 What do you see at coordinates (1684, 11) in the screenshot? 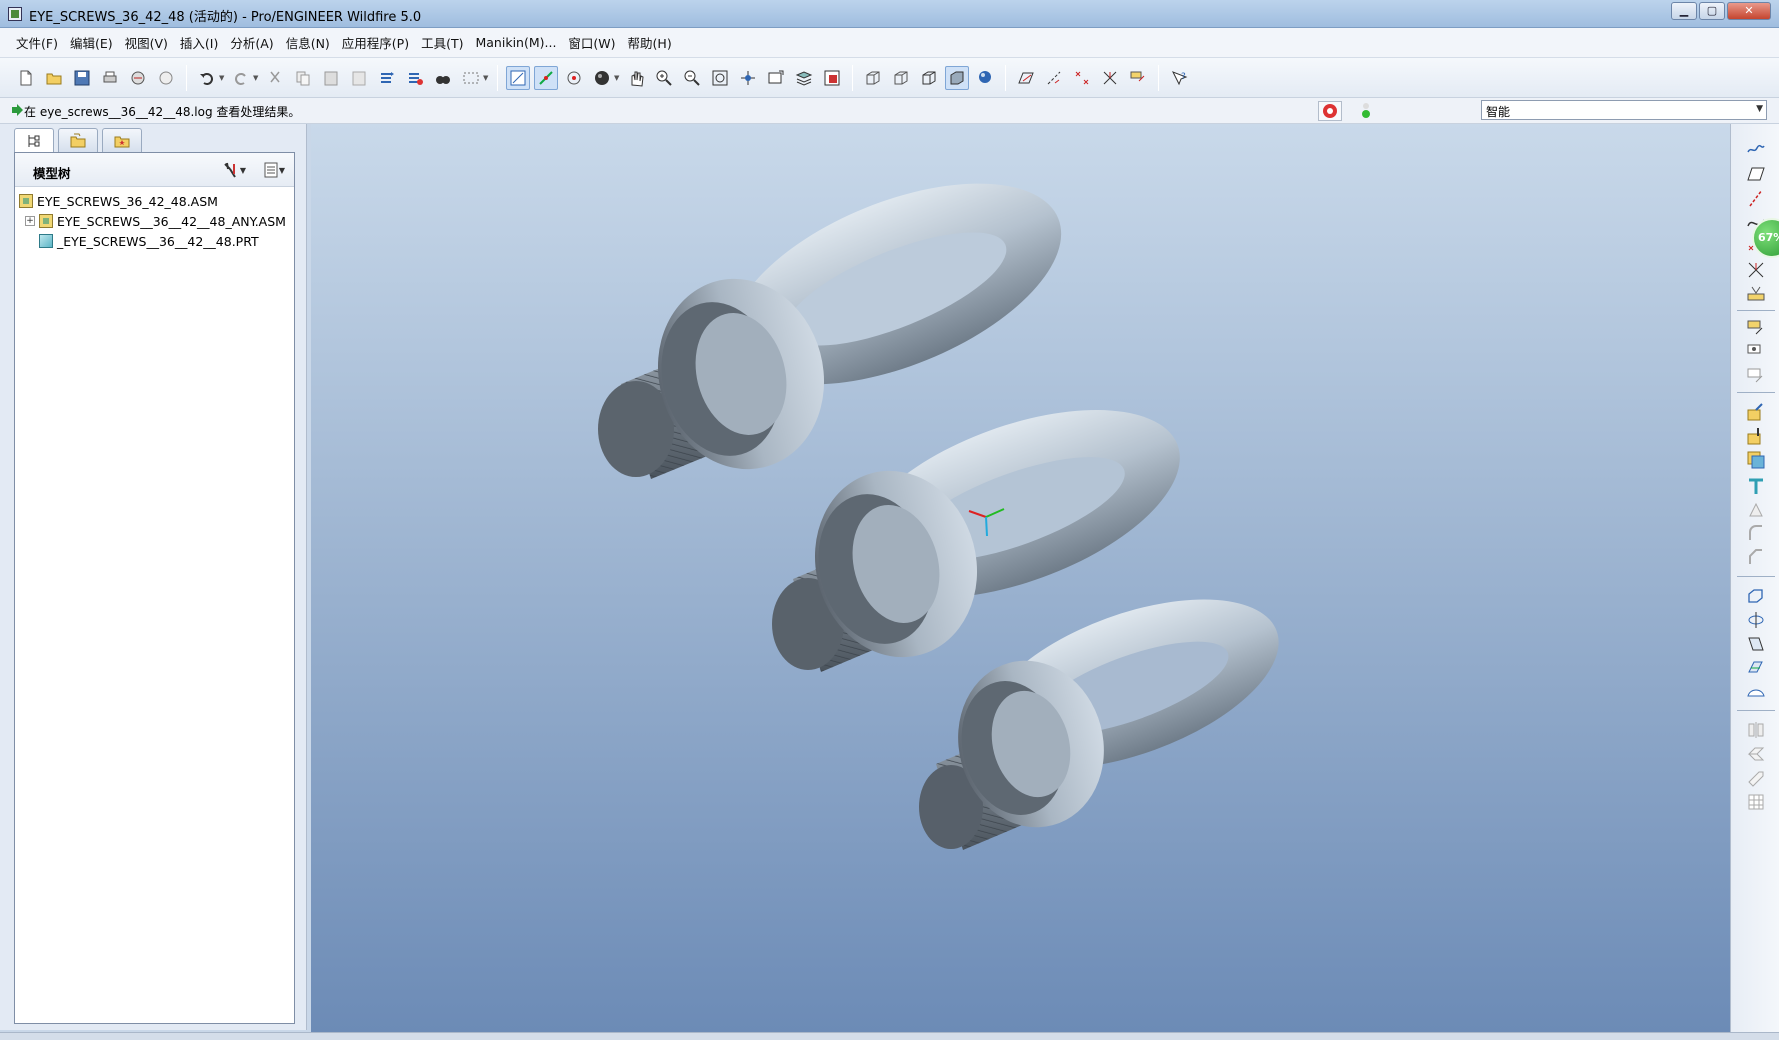
I see `minimize-button: ▁` at bounding box center [1684, 11].